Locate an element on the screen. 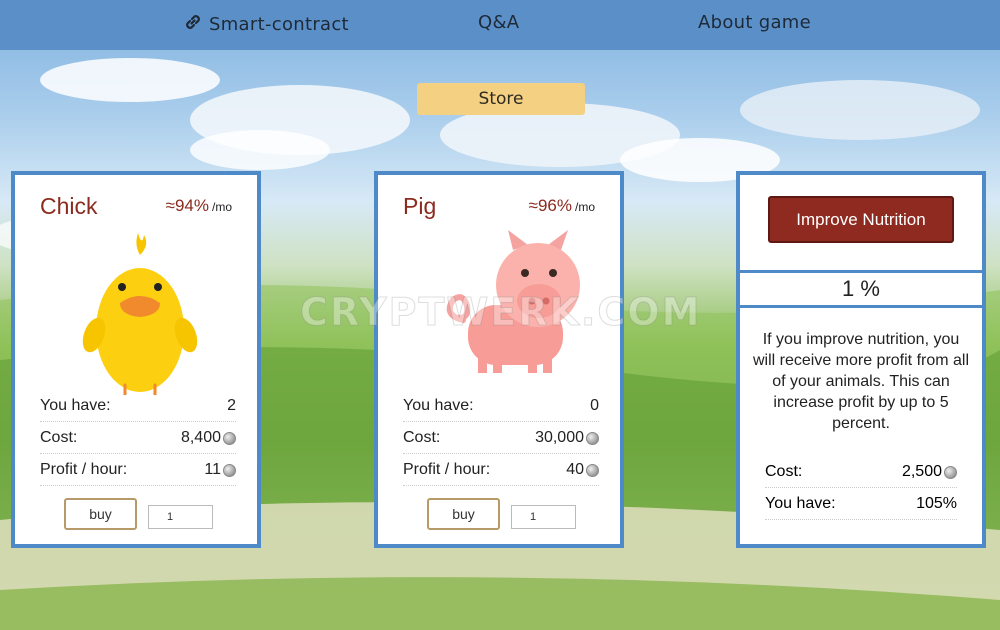 This screenshot has width=1000, height=630. cost-value: 8,400 is located at coordinates (200, 437).